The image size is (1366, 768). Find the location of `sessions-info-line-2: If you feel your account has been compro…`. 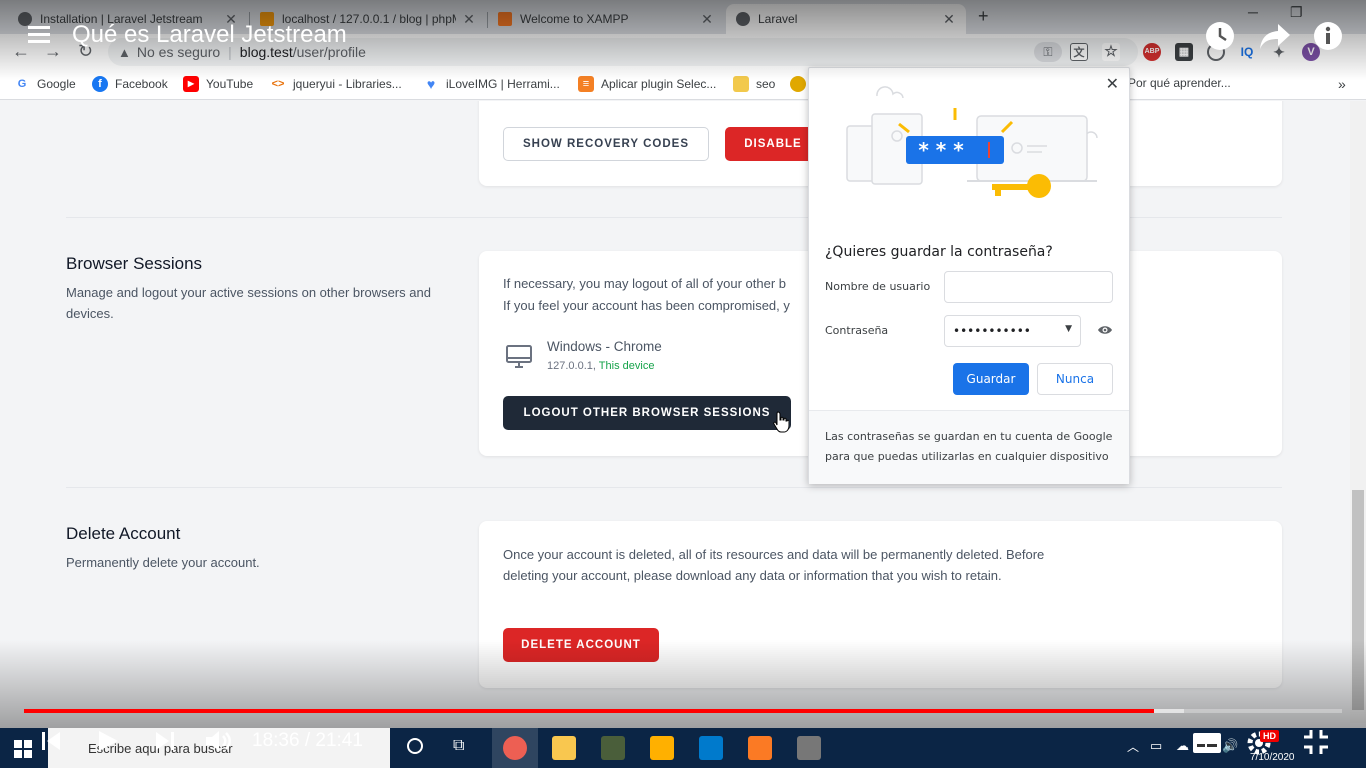

sessions-info-line-2: If you feel your account has been compro… is located at coordinates (646, 305).